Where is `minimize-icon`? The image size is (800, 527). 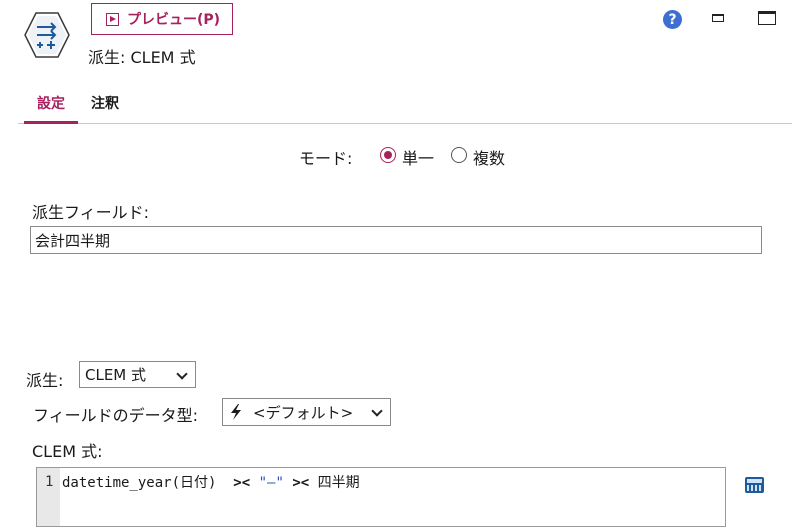
minimize-icon is located at coordinates (718, 18).